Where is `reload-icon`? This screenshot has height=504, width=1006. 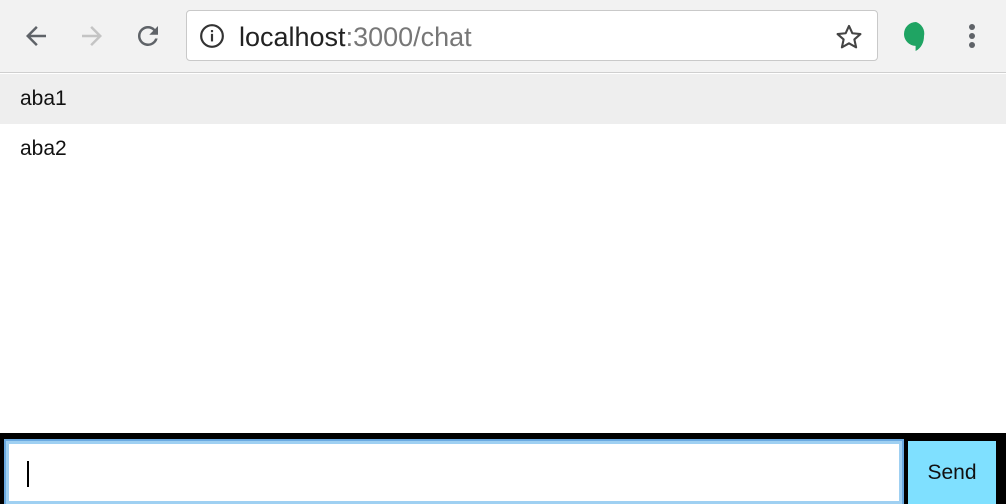 reload-icon is located at coordinates (147, 35).